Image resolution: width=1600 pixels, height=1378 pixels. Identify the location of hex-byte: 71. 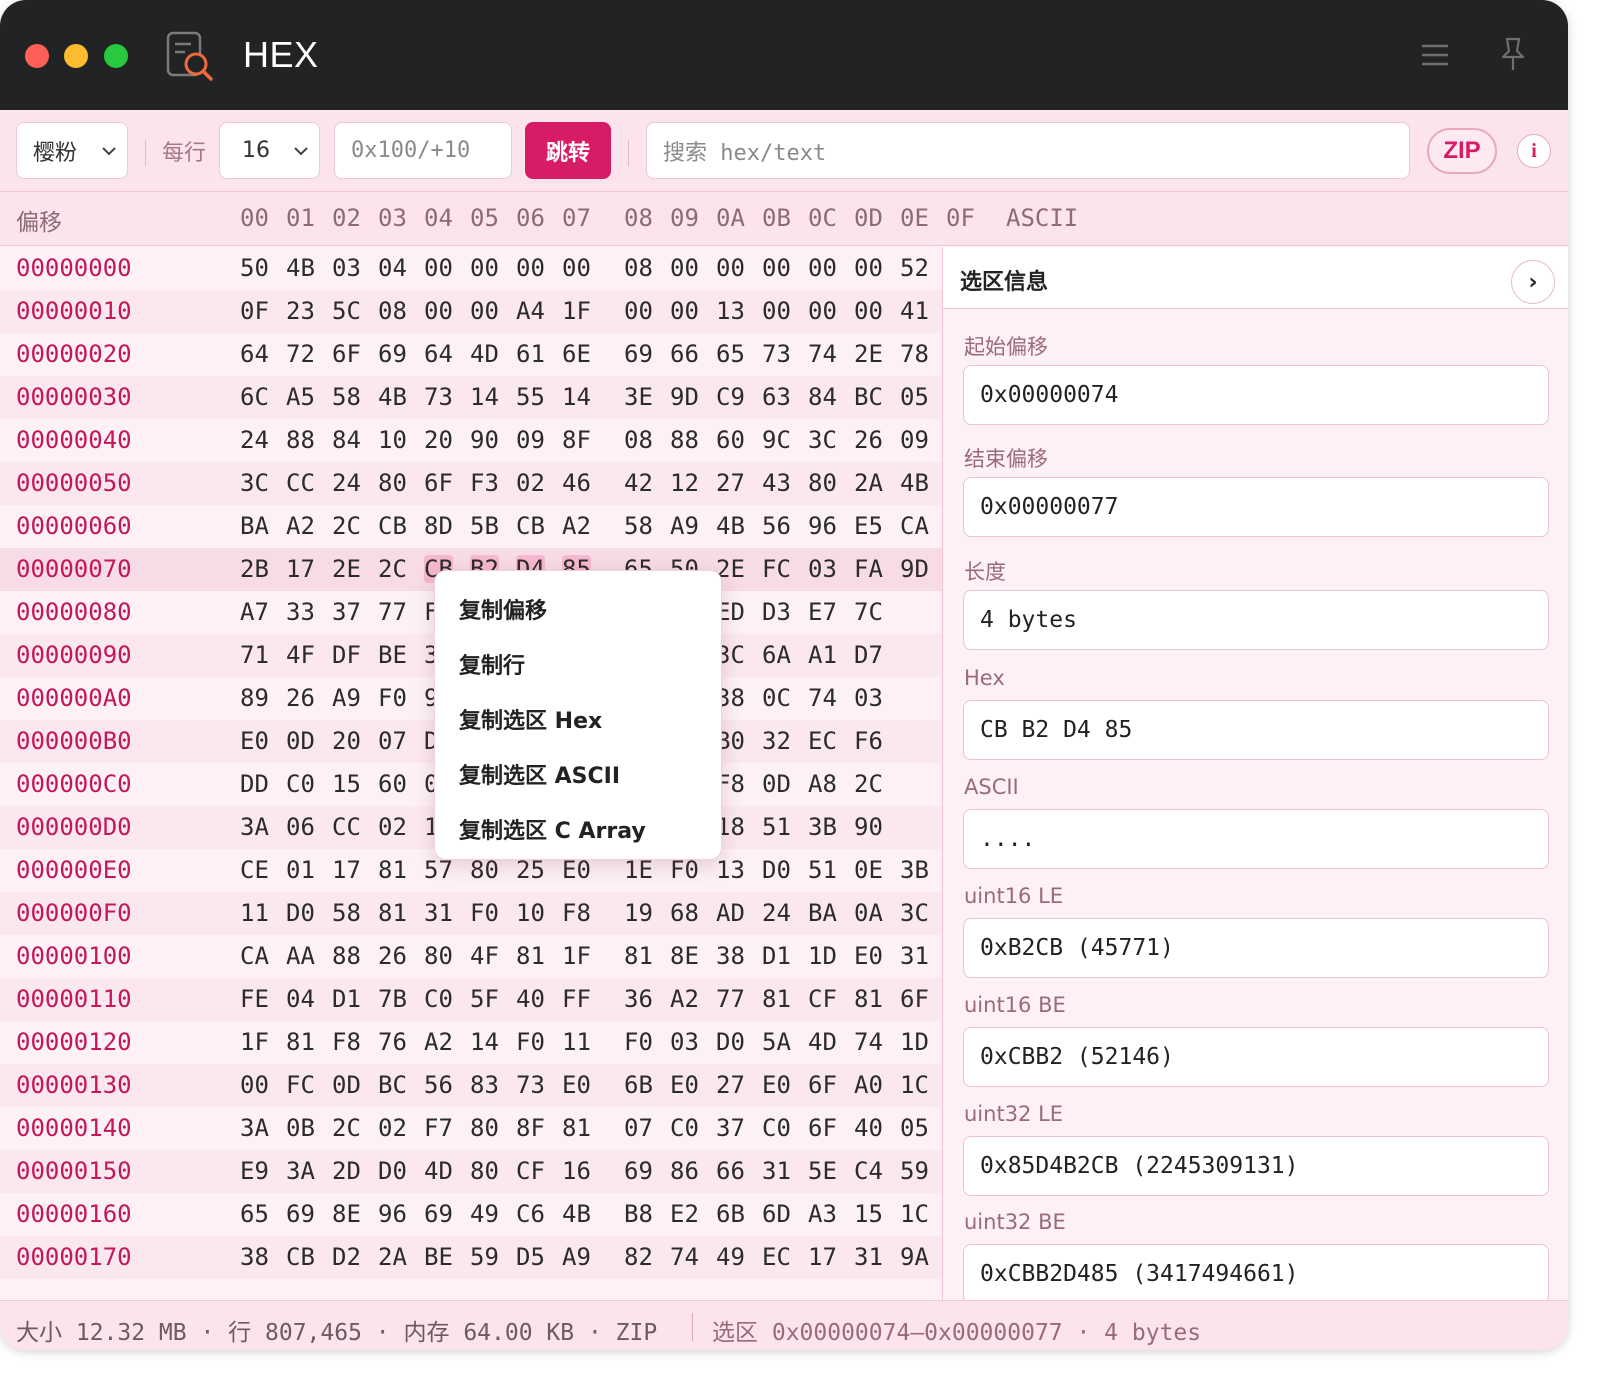
(254, 655).